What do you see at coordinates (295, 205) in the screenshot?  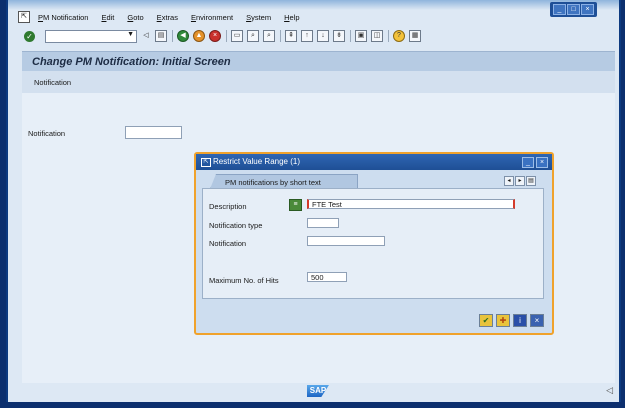 I see `multiple-selection-icon: ≡` at bounding box center [295, 205].